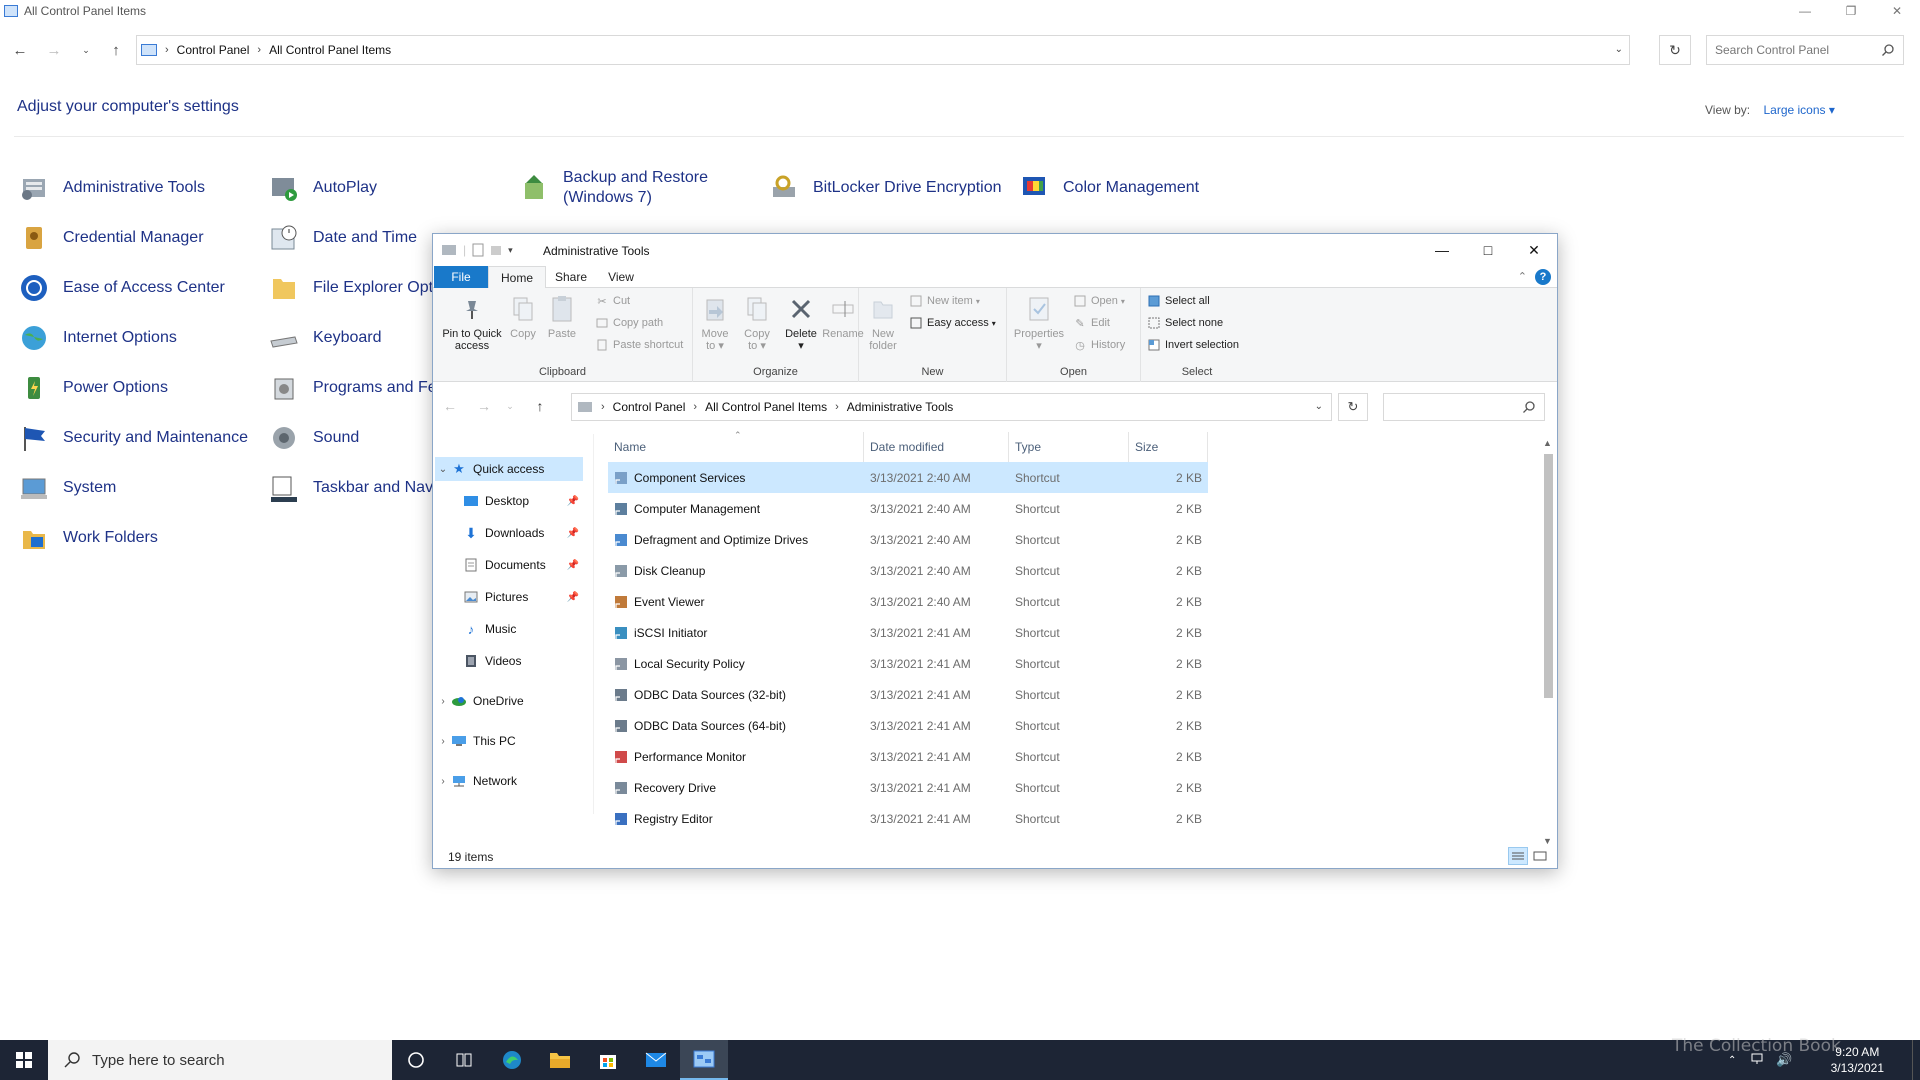 This screenshot has width=1920, height=1080. Describe the element at coordinates (1168, 447) in the screenshot. I see `column-size: Size` at that location.